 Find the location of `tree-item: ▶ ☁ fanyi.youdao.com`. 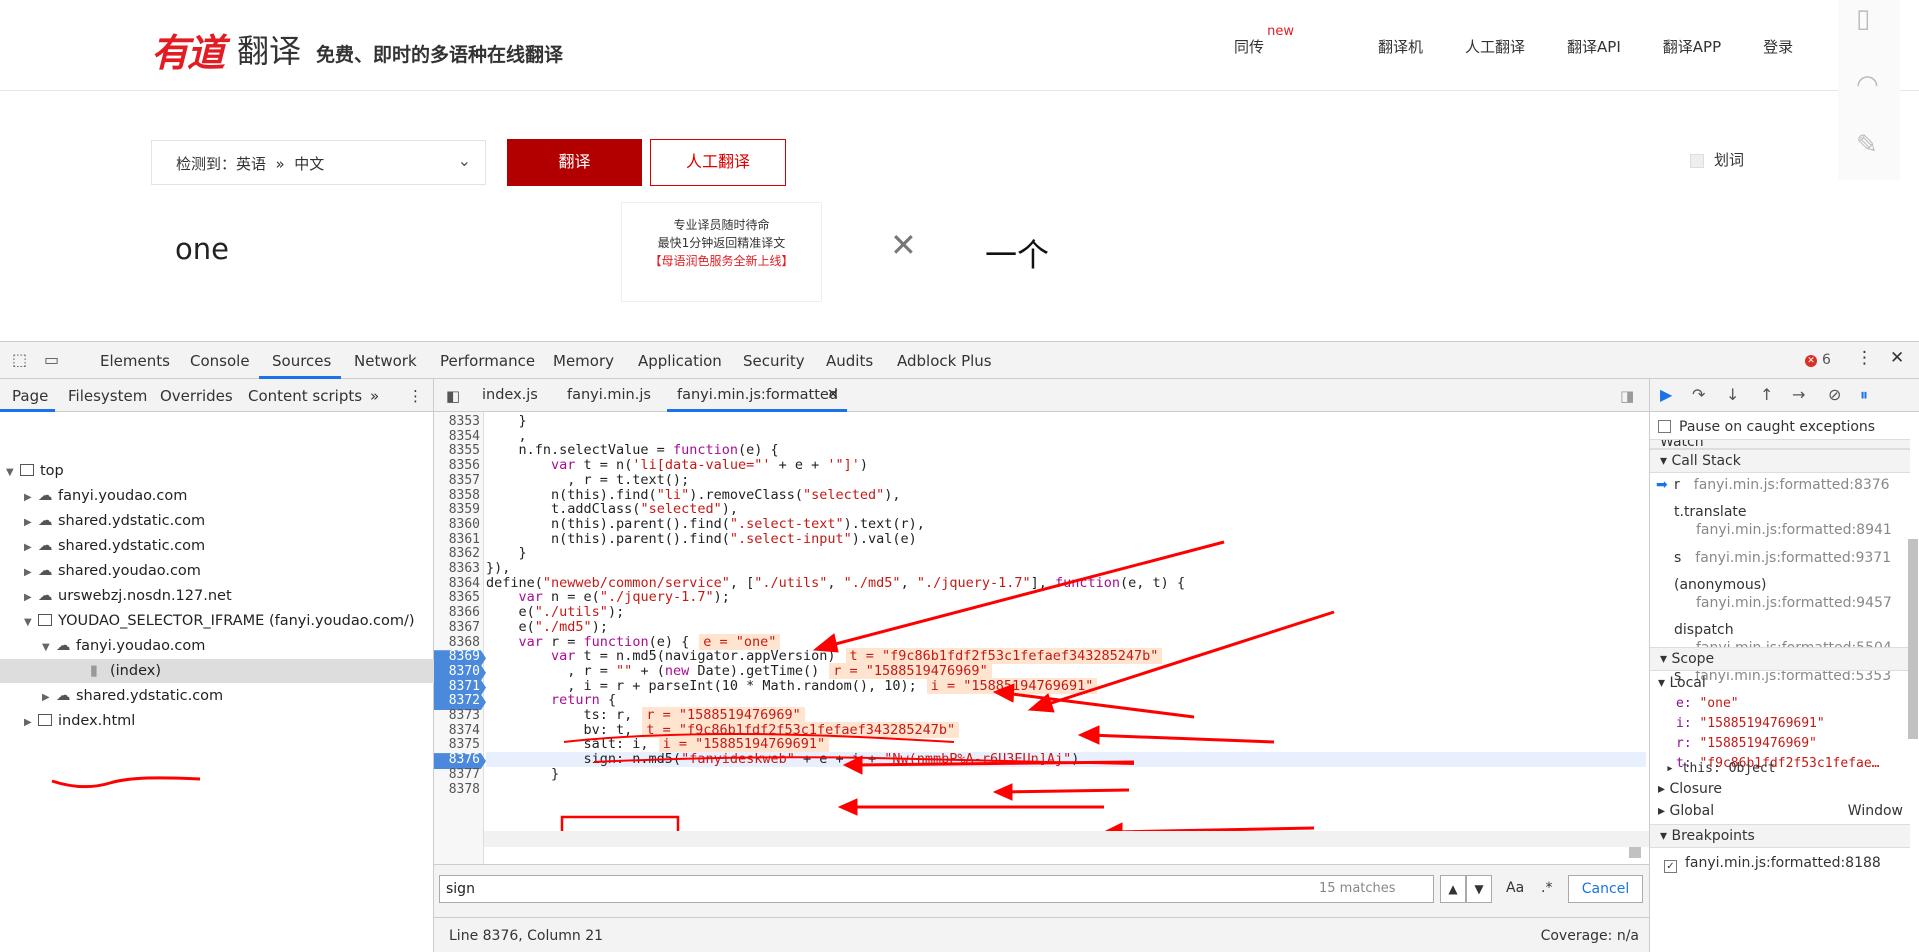

tree-item: ▶ ☁ fanyi.youdao.com is located at coordinates (105, 496).